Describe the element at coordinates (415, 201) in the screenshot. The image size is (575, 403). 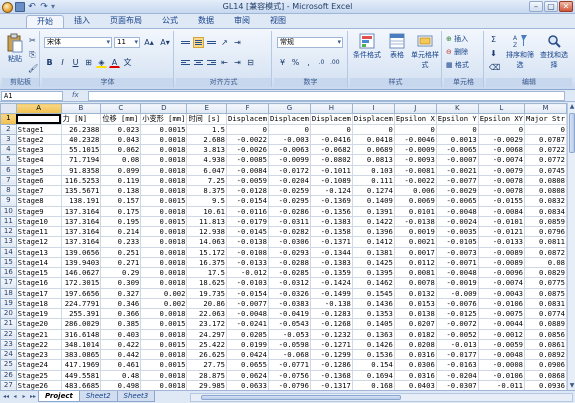
I see `table-cell: 0.0069` at that location.